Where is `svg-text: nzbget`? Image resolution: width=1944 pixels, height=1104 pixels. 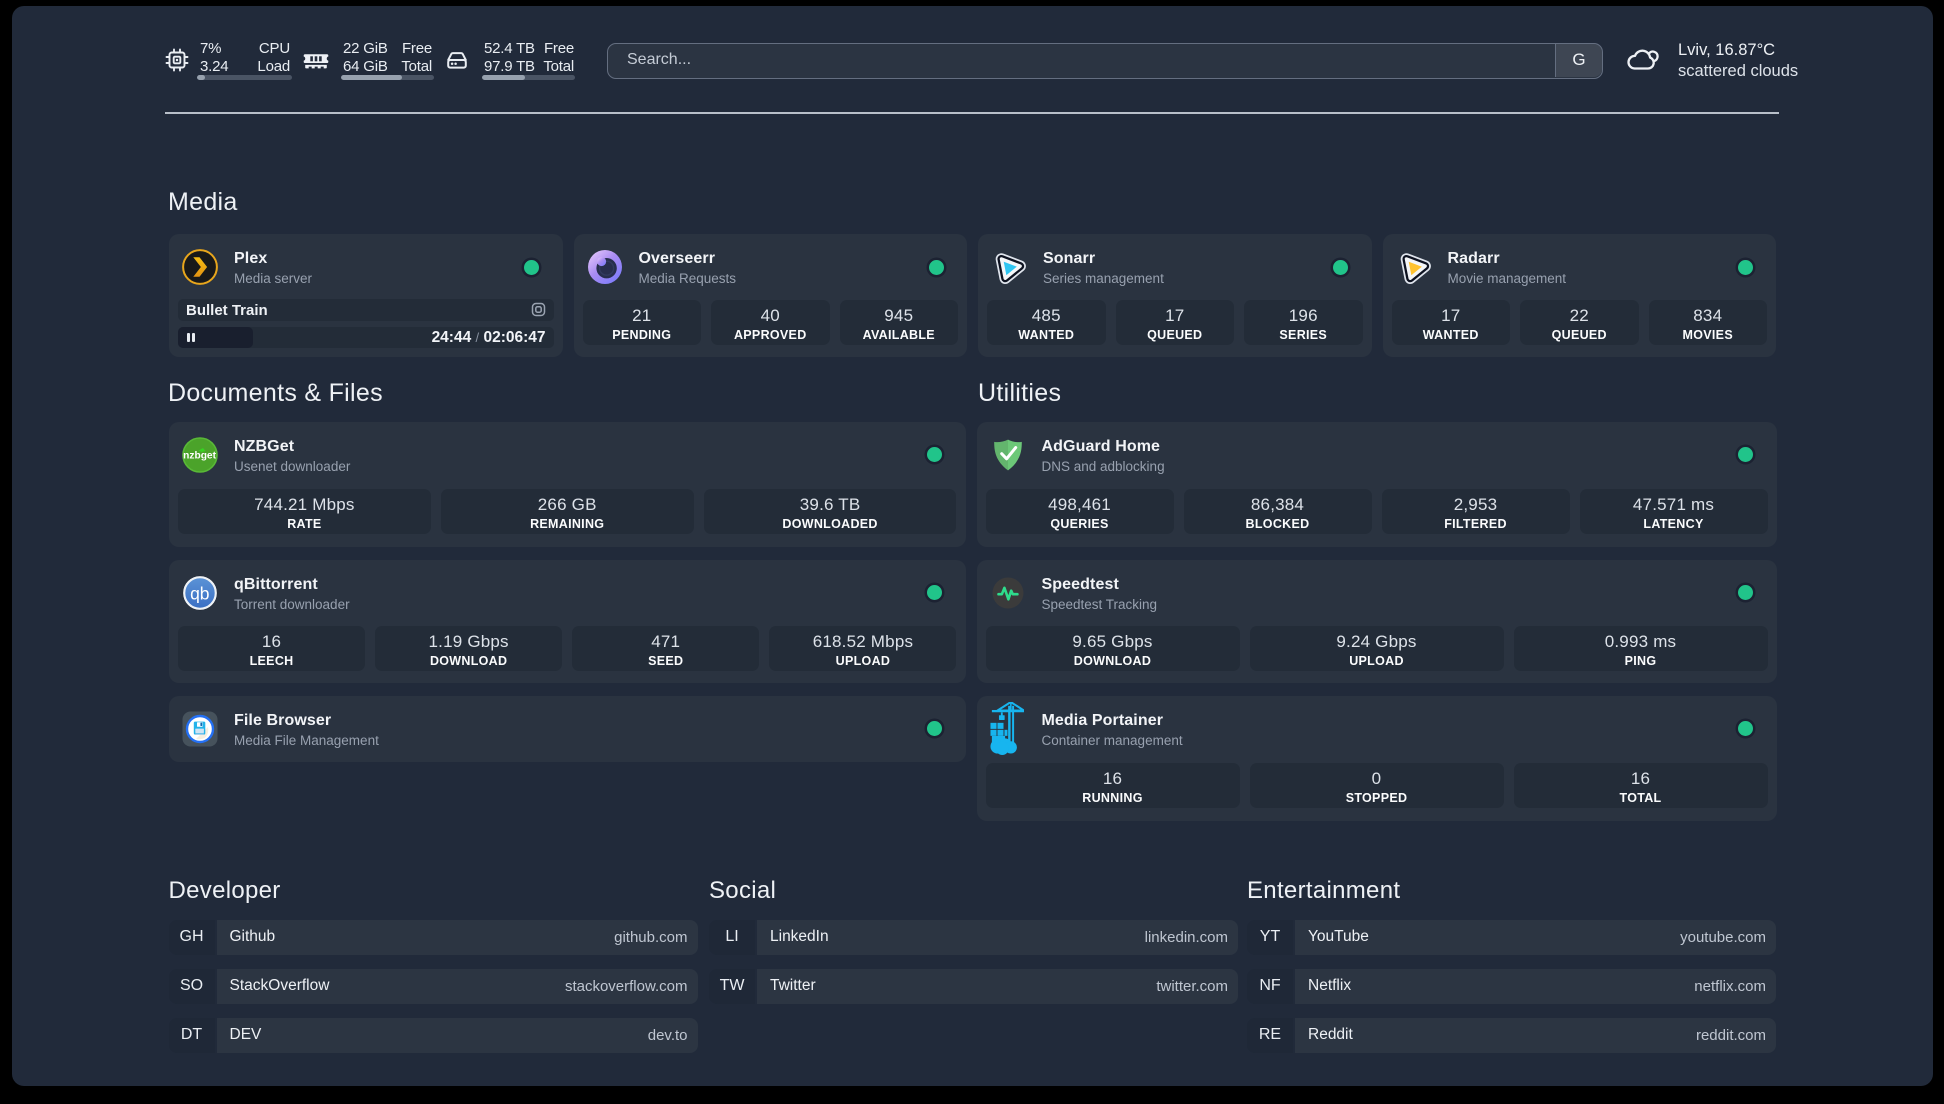
svg-text: nzbget is located at coordinates (199, 455).